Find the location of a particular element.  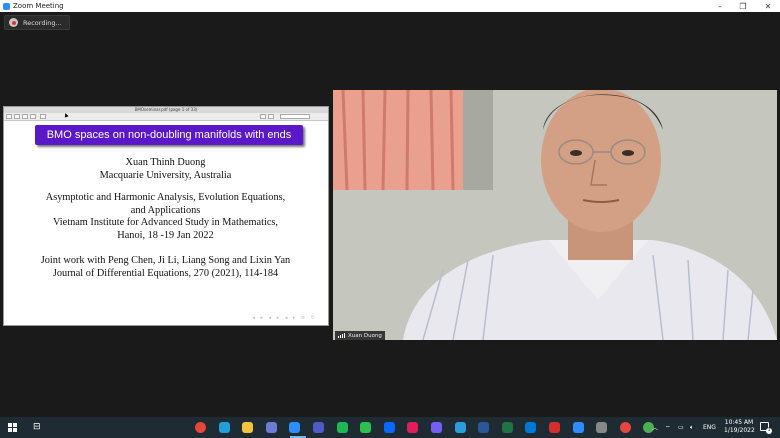

slide-event-line: Hanoi, 18 -19 Jan 2022 is located at coordinates (165, 235).